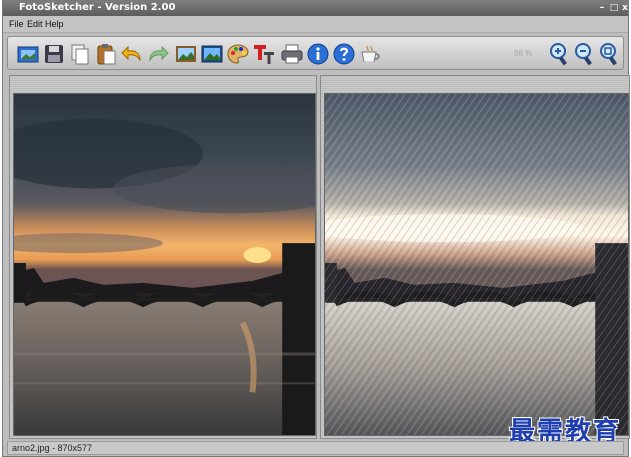 The image size is (631, 457). I want to click on clipboard-icon, so click(106, 54).